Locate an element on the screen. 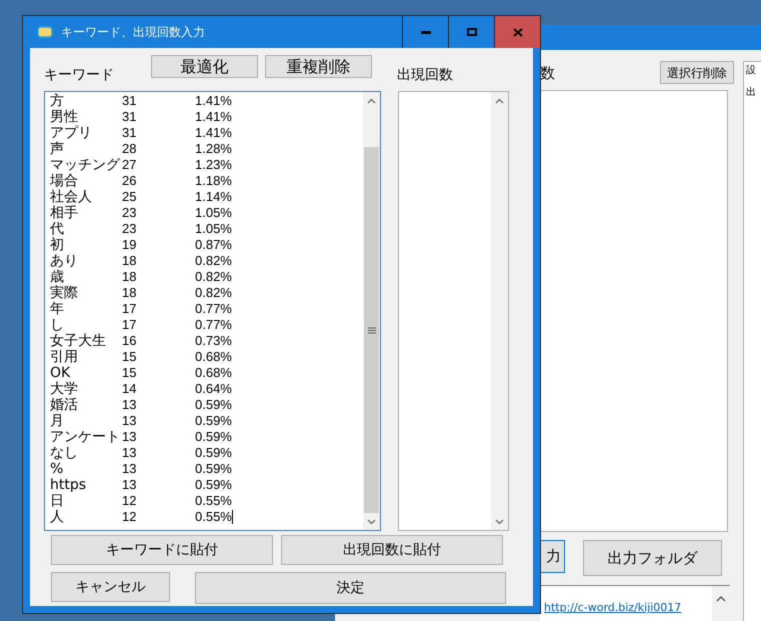  count-label: 数 is located at coordinates (547, 73).